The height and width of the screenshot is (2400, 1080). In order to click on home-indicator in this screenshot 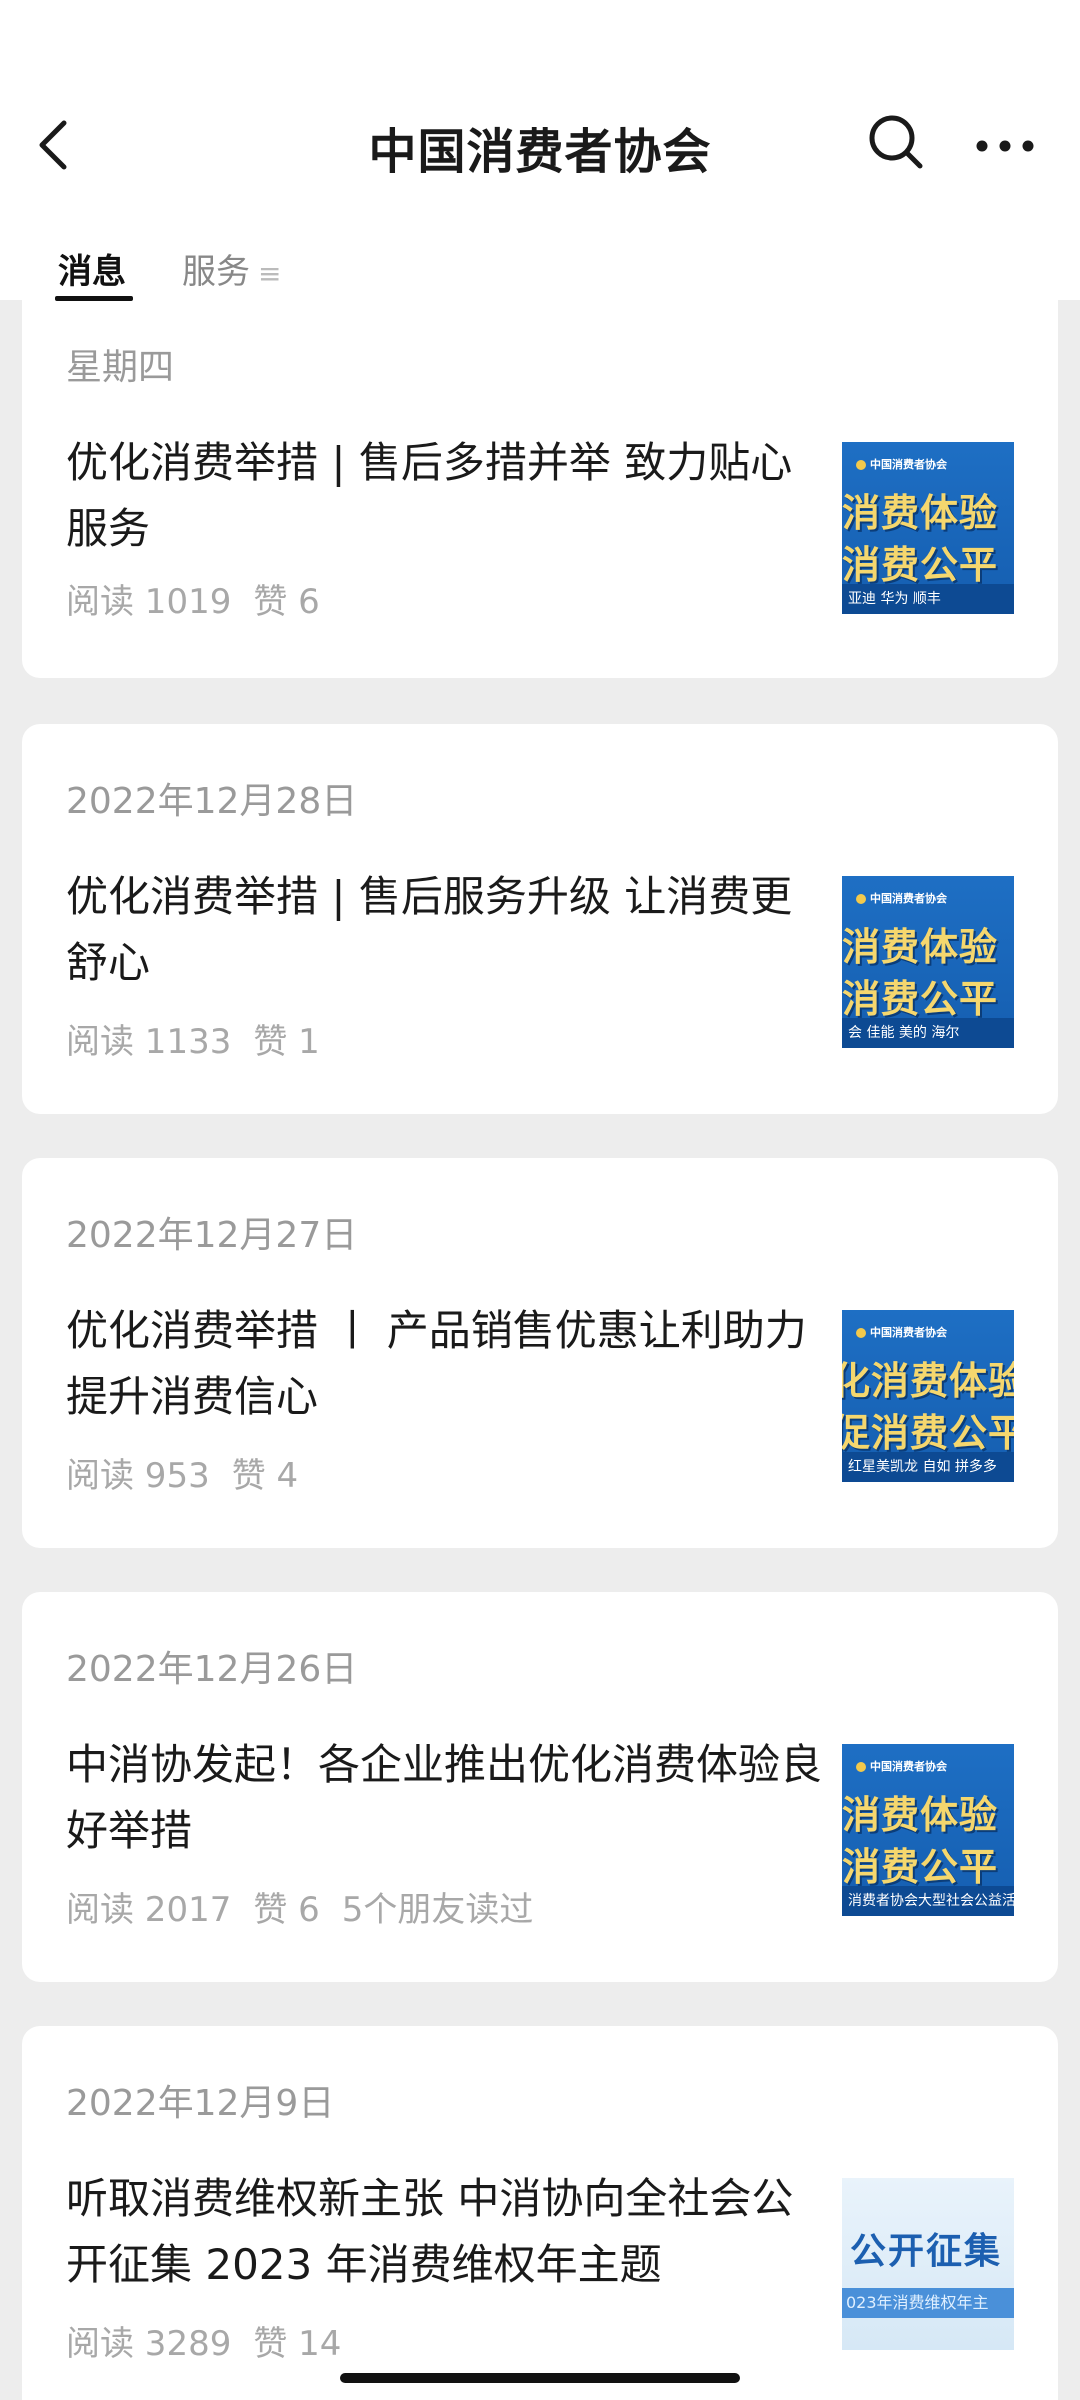, I will do `click(540, 2378)`.